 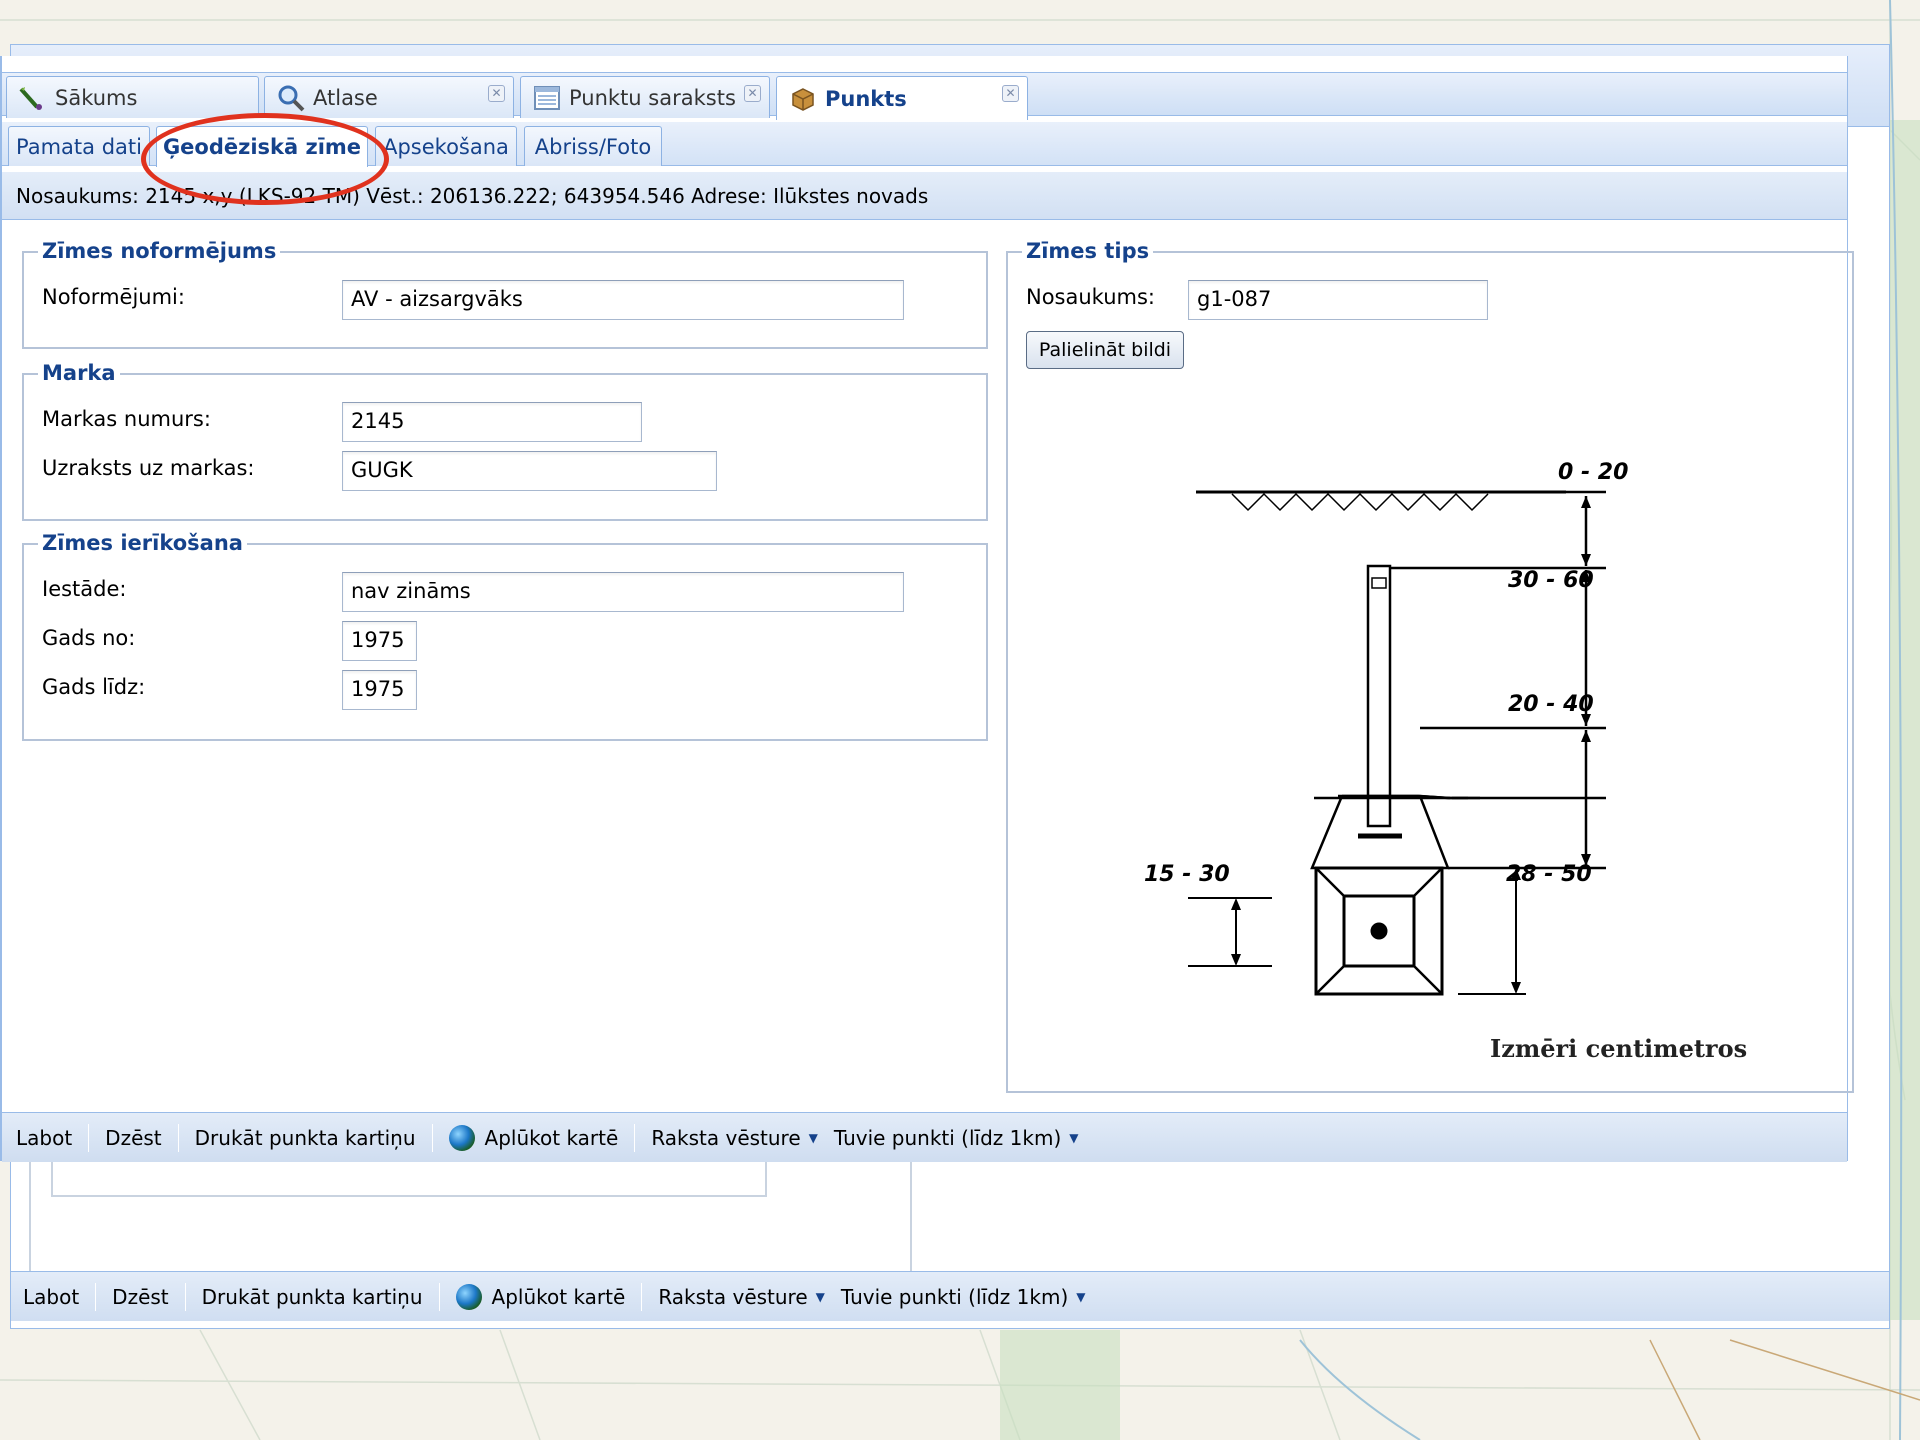 What do you see at coordinates (954, 1296) in the screenshot?
I see `bg-nearby-label: Tuvie punkti (līdz 1km)` at bounding box center [954, 1296].